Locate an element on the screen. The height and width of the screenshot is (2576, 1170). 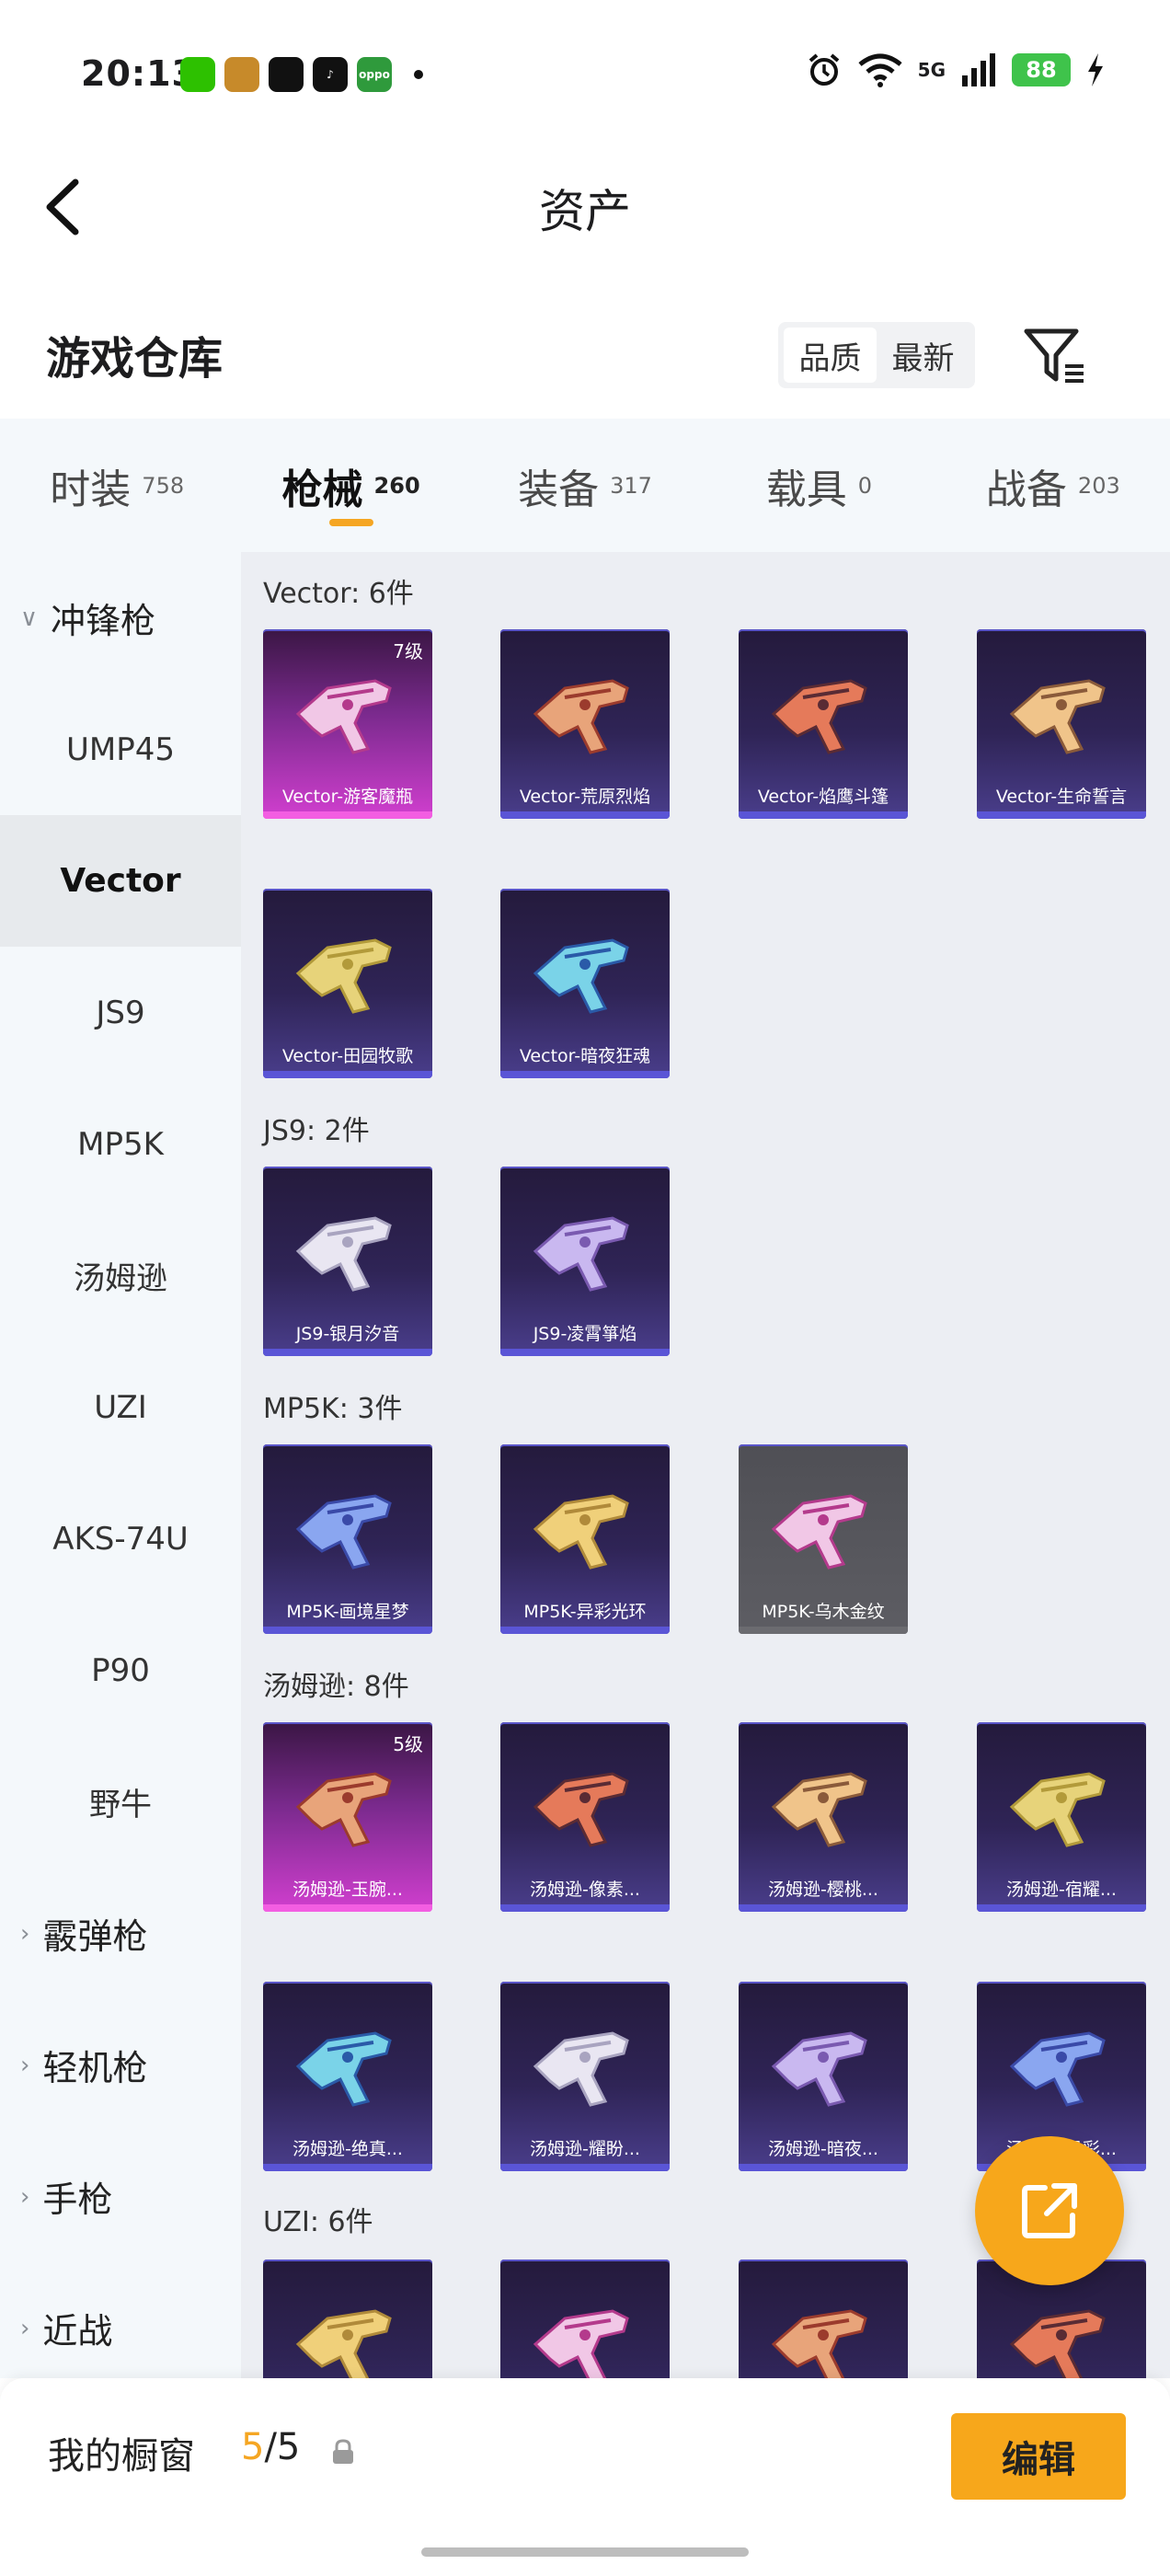
sidebar-group: › 手枪 is located at coordinates (120, 2196).